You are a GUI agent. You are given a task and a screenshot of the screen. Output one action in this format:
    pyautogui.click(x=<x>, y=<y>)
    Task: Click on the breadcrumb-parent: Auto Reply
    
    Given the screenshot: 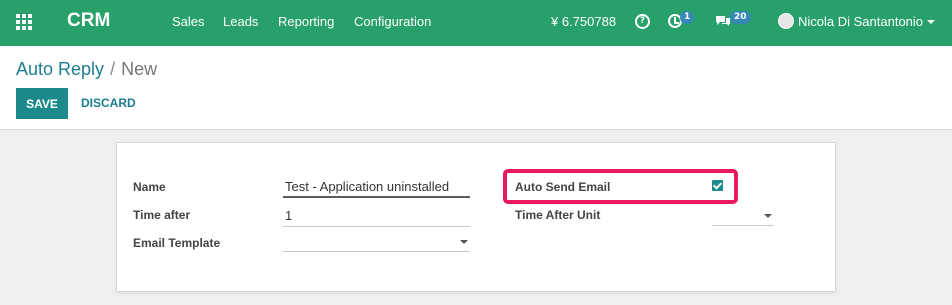 What is the action you would take?
    pyautogui.click(x=60, y=69)
    